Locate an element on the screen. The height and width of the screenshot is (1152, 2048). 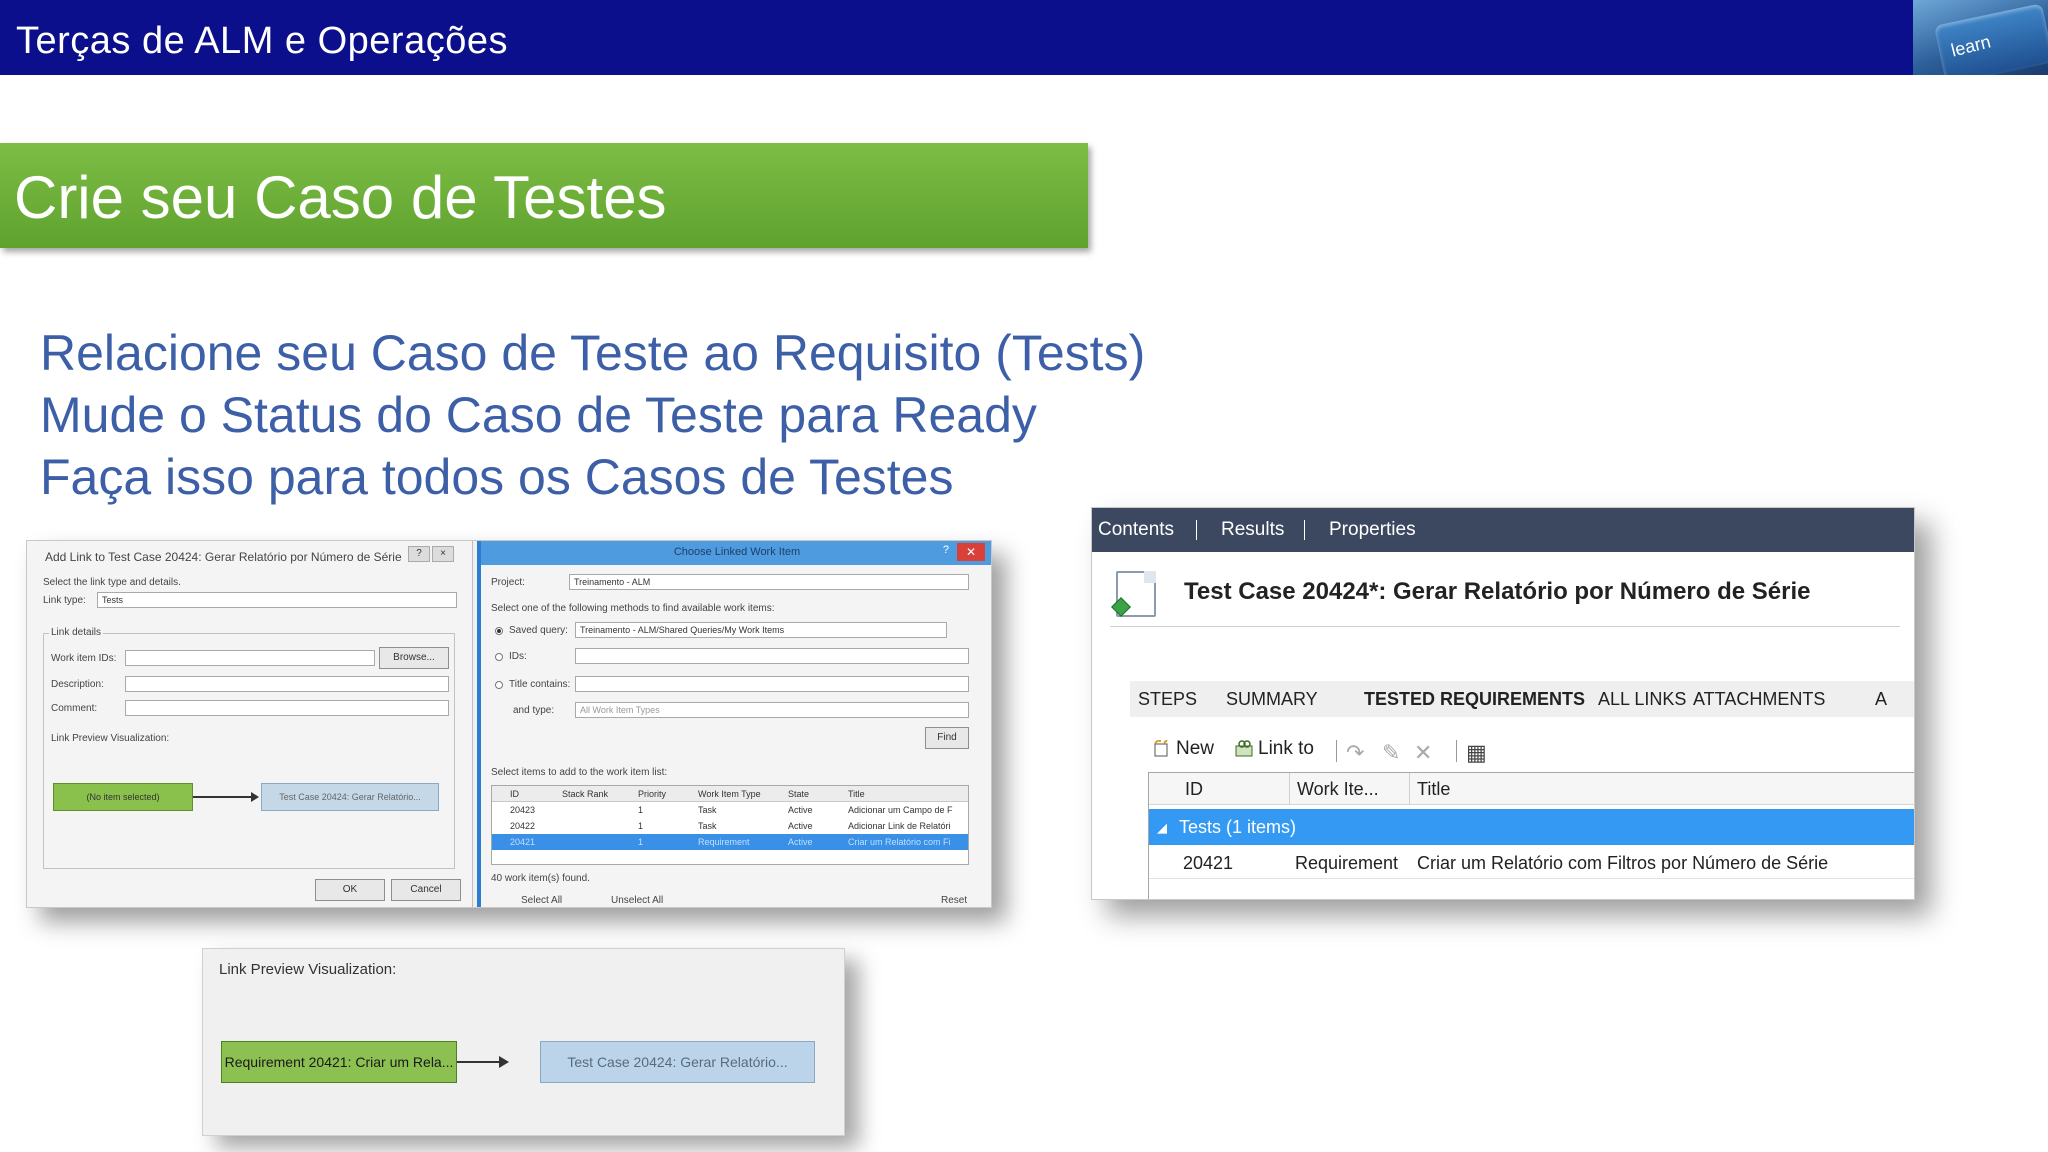
new-work-item-icon is located at coordinates (1161, 748).